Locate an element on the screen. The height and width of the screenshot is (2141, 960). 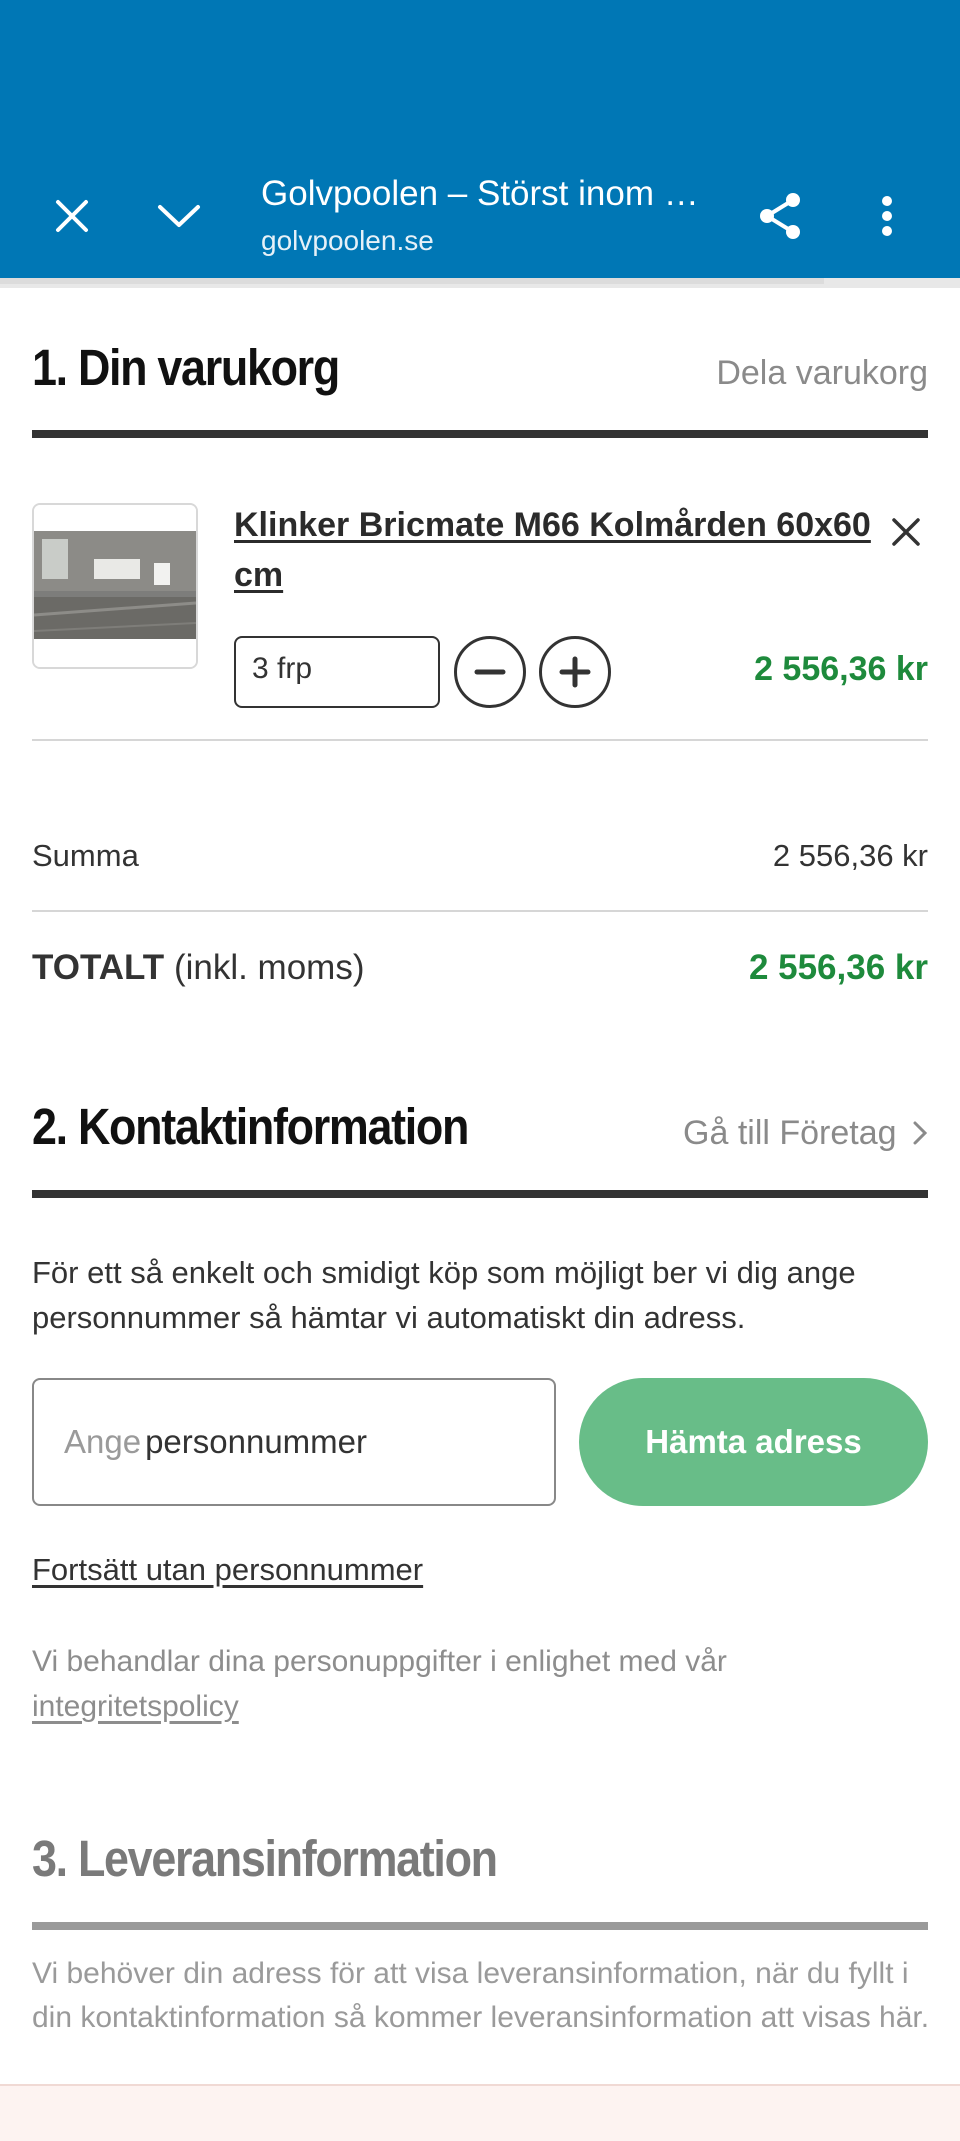
personnummer-input: Ange personnummer is located at coordinates (294, 1442).